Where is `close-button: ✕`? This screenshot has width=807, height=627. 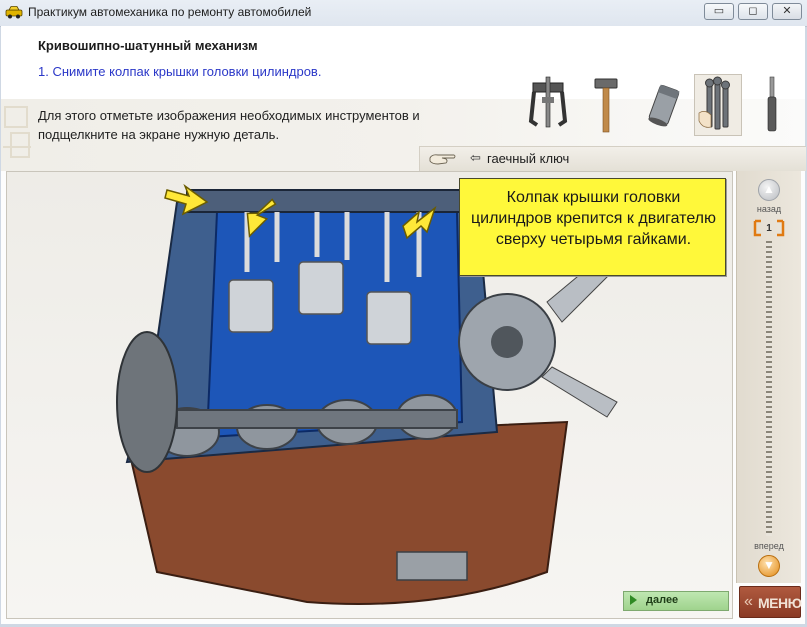
close-button: ✕ is located at coordinates (787, 11).